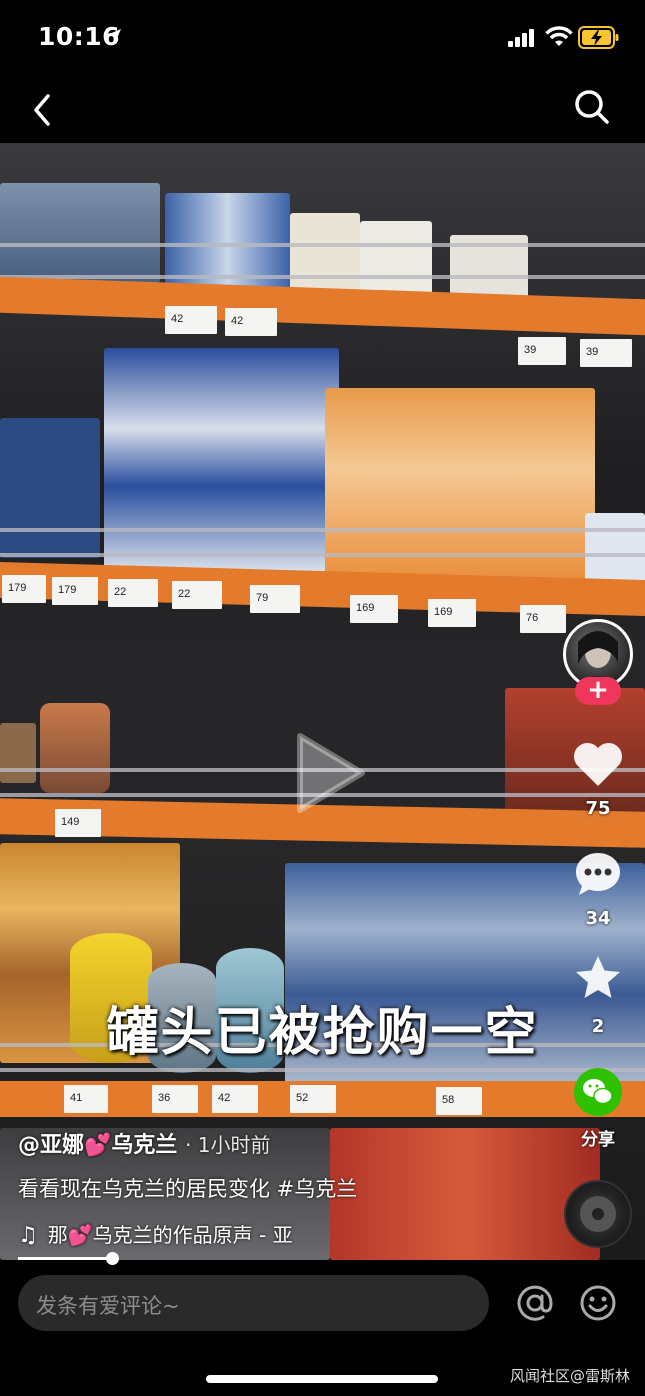  What do you see at coordinates (18, 753) in the screenshot?
I see `jar-stack` at bounding box center [18, 753].